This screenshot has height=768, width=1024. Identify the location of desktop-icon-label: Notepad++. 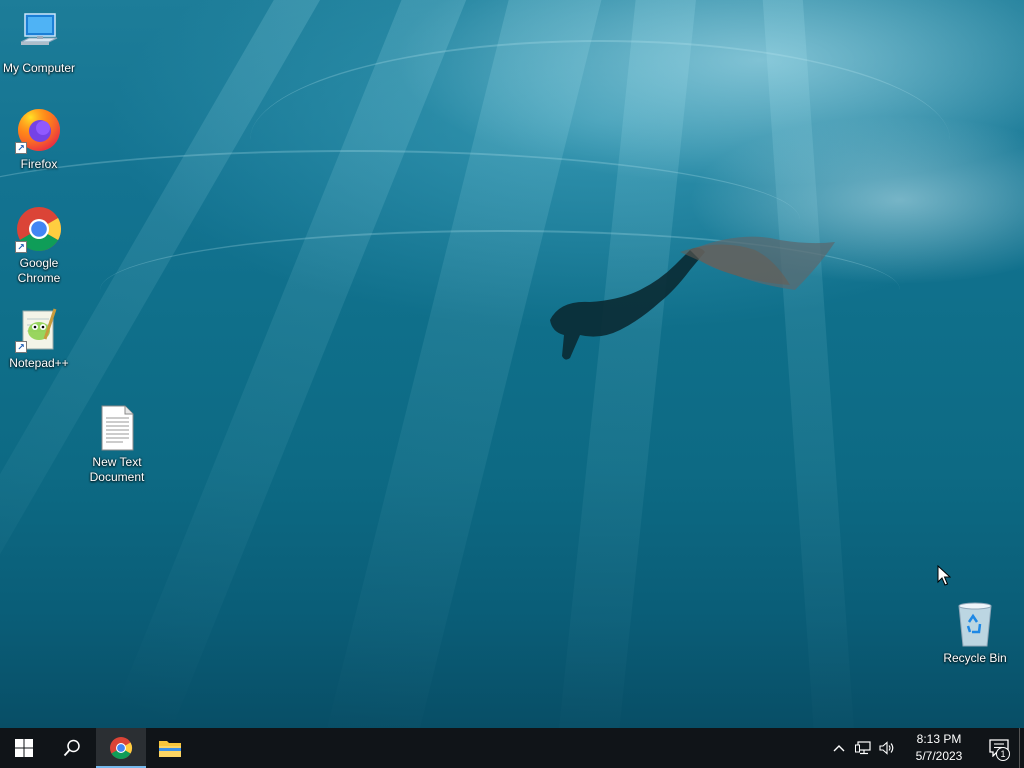
(39, 363).